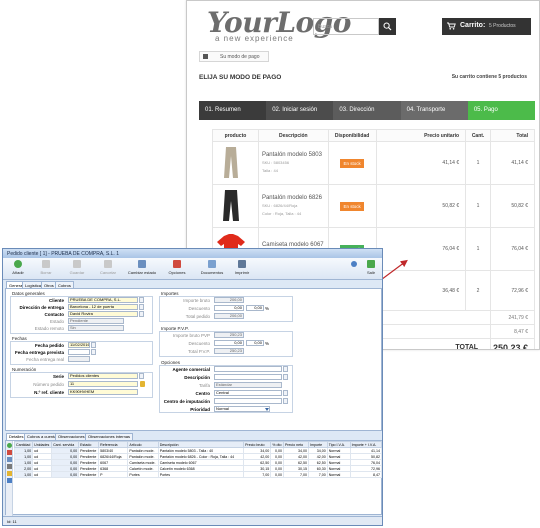 This screenshot has height=528, width=540. What do you see at coordinates (248, 401) in the screenshot?
I see `centro-imputacion-field` at bounding box center [248, 401].